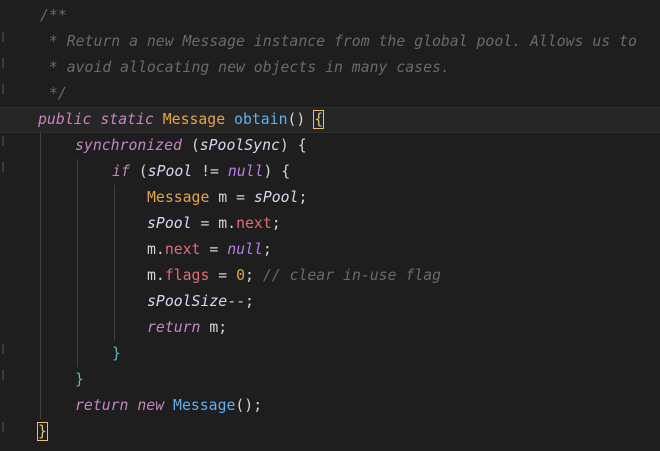  I want to click on code-token: /**, so click(53, 15).